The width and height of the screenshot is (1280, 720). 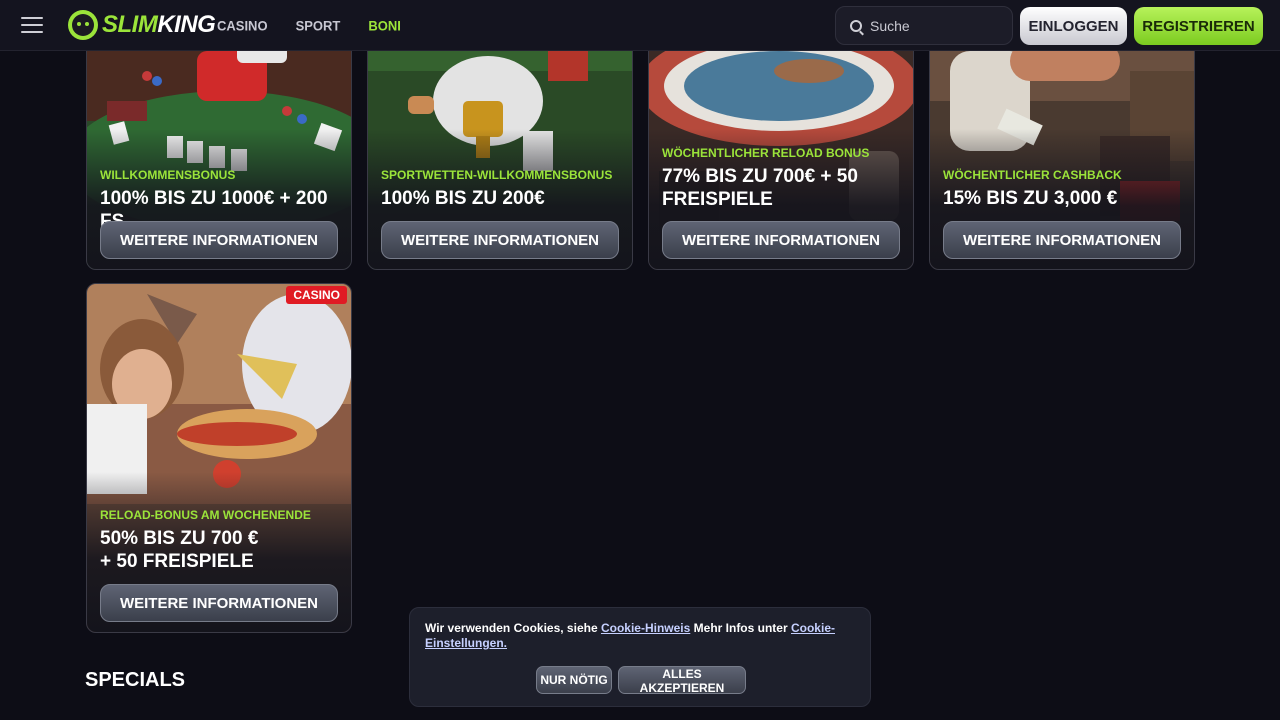 What do you see at coordinates (497, 175) in the screenshot?
I see `card-label: SPORTWETTEN-WILLKOMMENSBONUS` at bounding box center [497, 175].